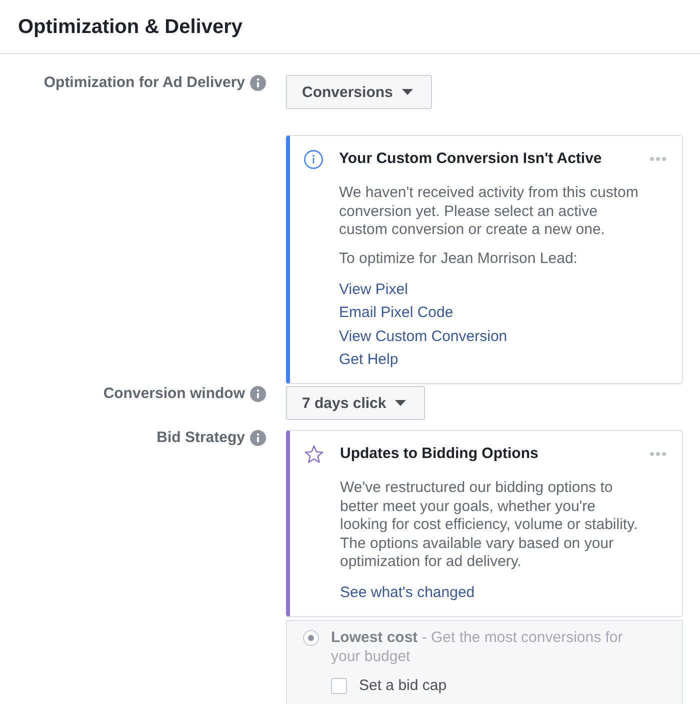 This screenshot has width=700, height=704. What do you see at coordinates (423, 337) in the screenshot?
I see `link: View Custom Conversion` at bounding box center [423, 337].